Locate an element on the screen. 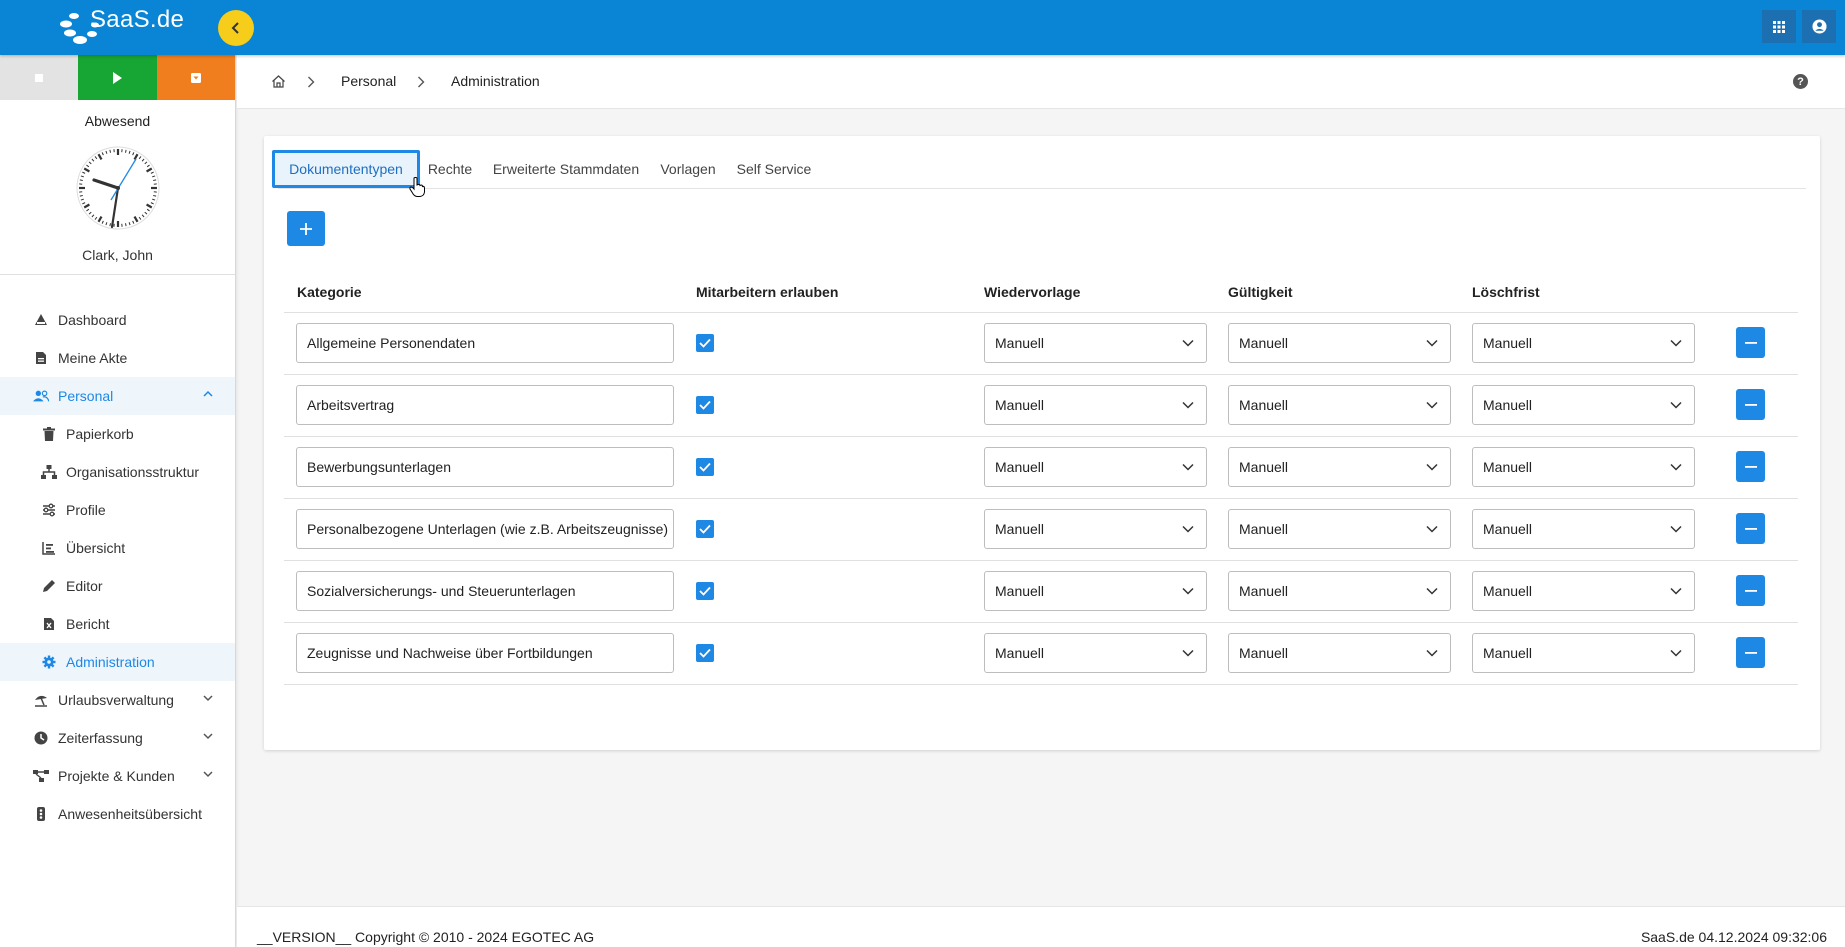  sidebar-item-label: Projekte & Kunden is located at coordinates (116, 776).